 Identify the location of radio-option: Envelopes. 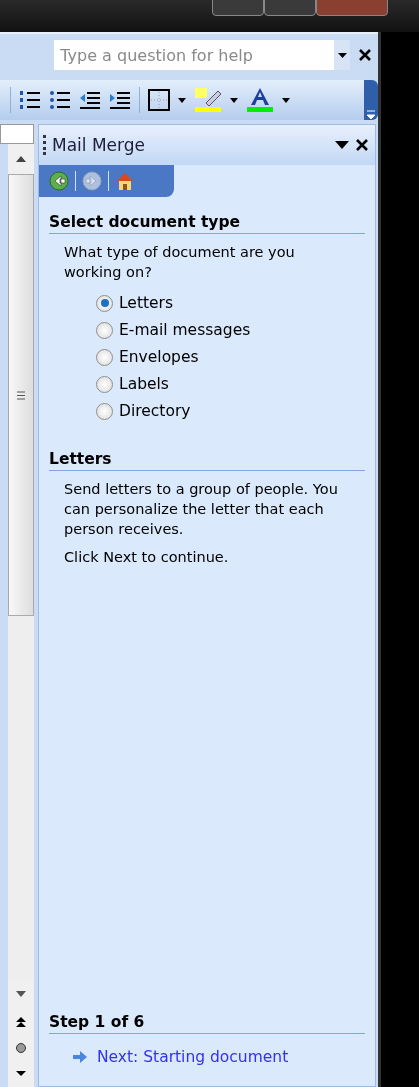
(231, 357).